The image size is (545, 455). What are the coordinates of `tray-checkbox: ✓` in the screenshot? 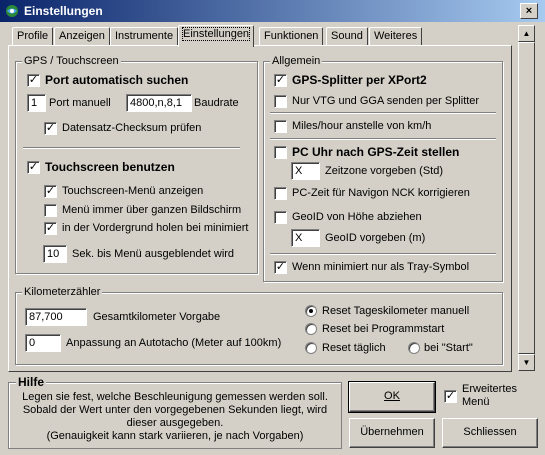 It's located at (280, 267).